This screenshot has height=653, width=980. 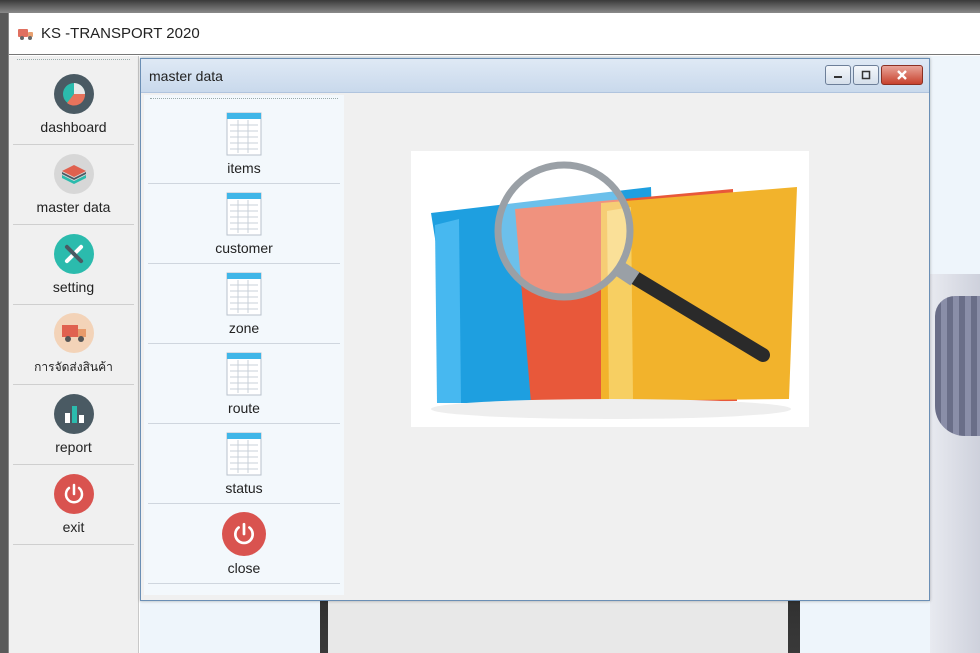 I want to click on sidebar-item-label: master data, so click(x=73, y=207).